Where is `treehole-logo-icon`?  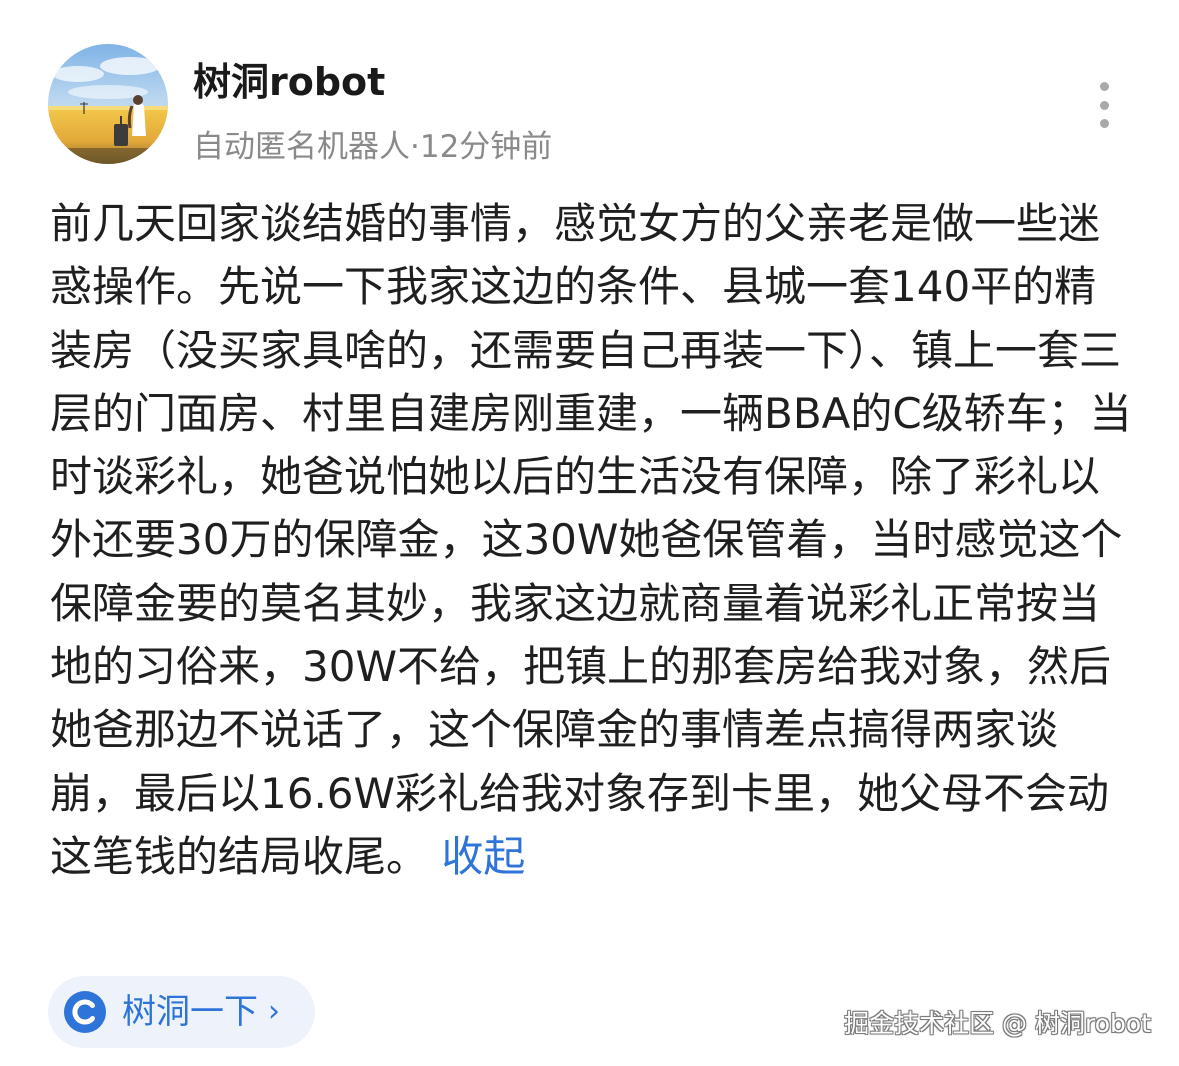 treehole-logo-icon is located at coordinates (85, 1012).